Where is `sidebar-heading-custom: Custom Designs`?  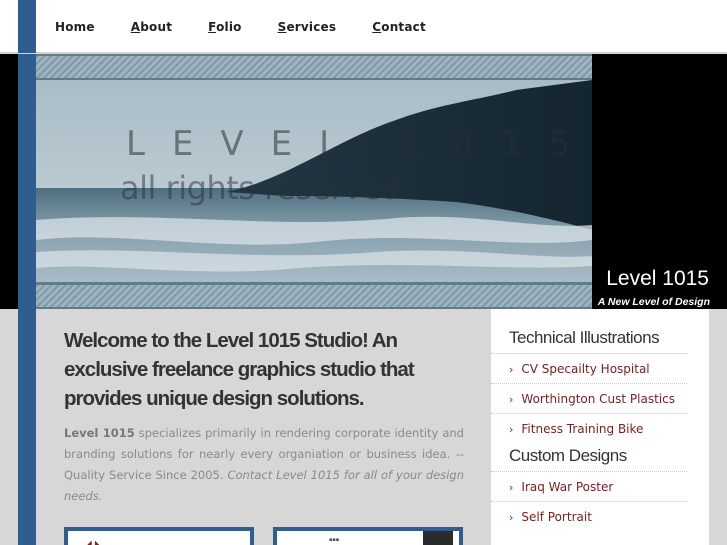 sidebar-heading-custom: Custom Designs is located at coordinates (589, 458).